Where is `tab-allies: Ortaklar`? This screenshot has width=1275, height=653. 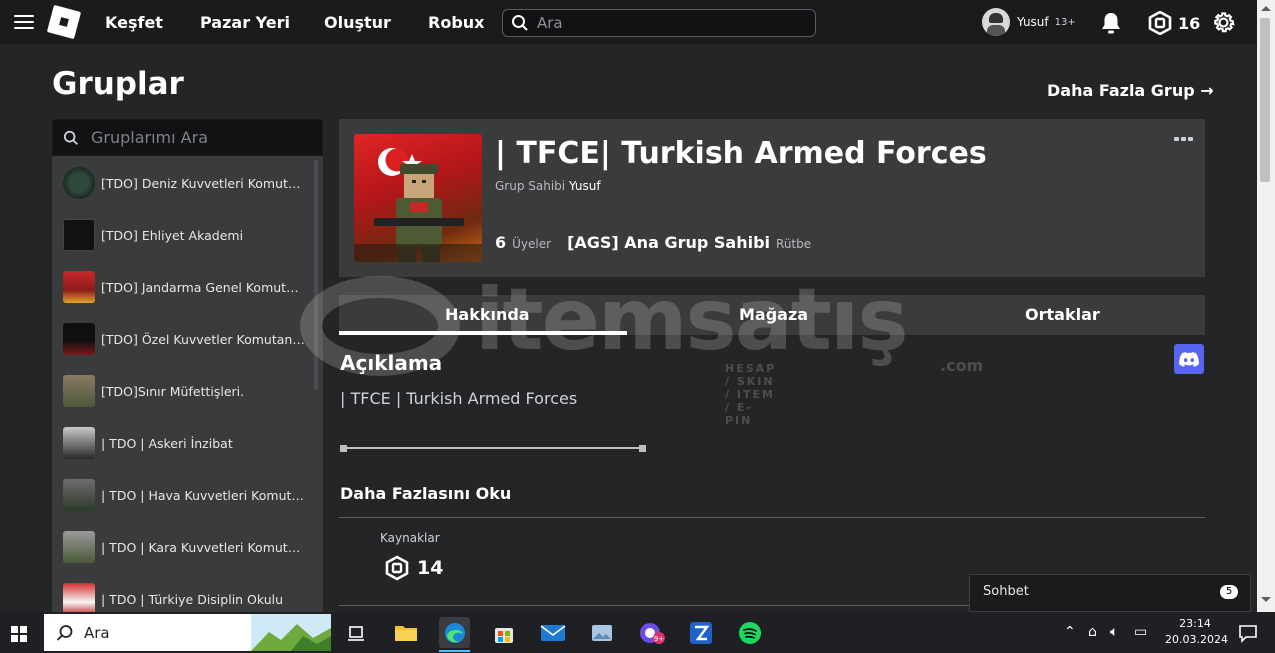
tab-allies: Ortaklar is located at coordinates (1062, 314).